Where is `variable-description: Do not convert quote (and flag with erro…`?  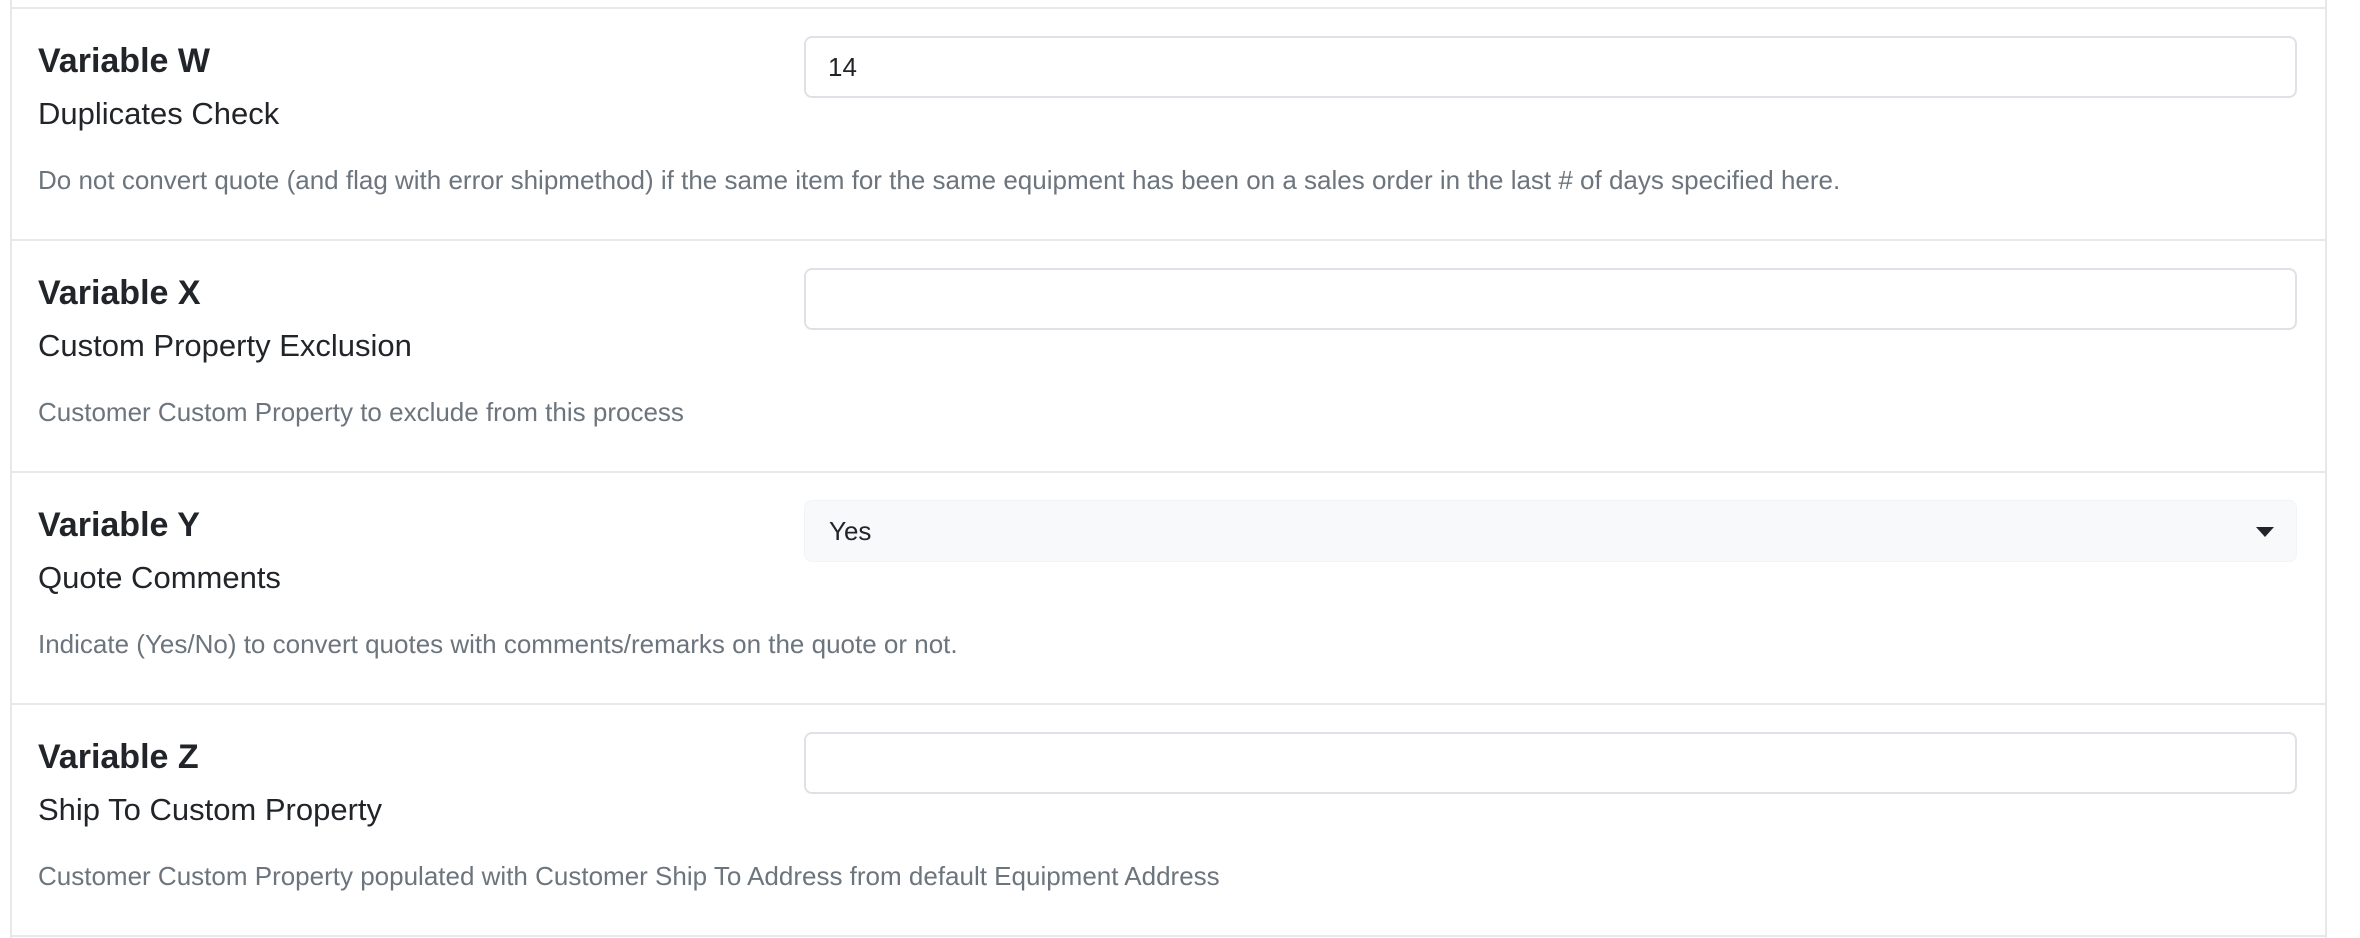
variable-description: Do not convert quote (and flag with erro… is located at coordinates (939, 180).